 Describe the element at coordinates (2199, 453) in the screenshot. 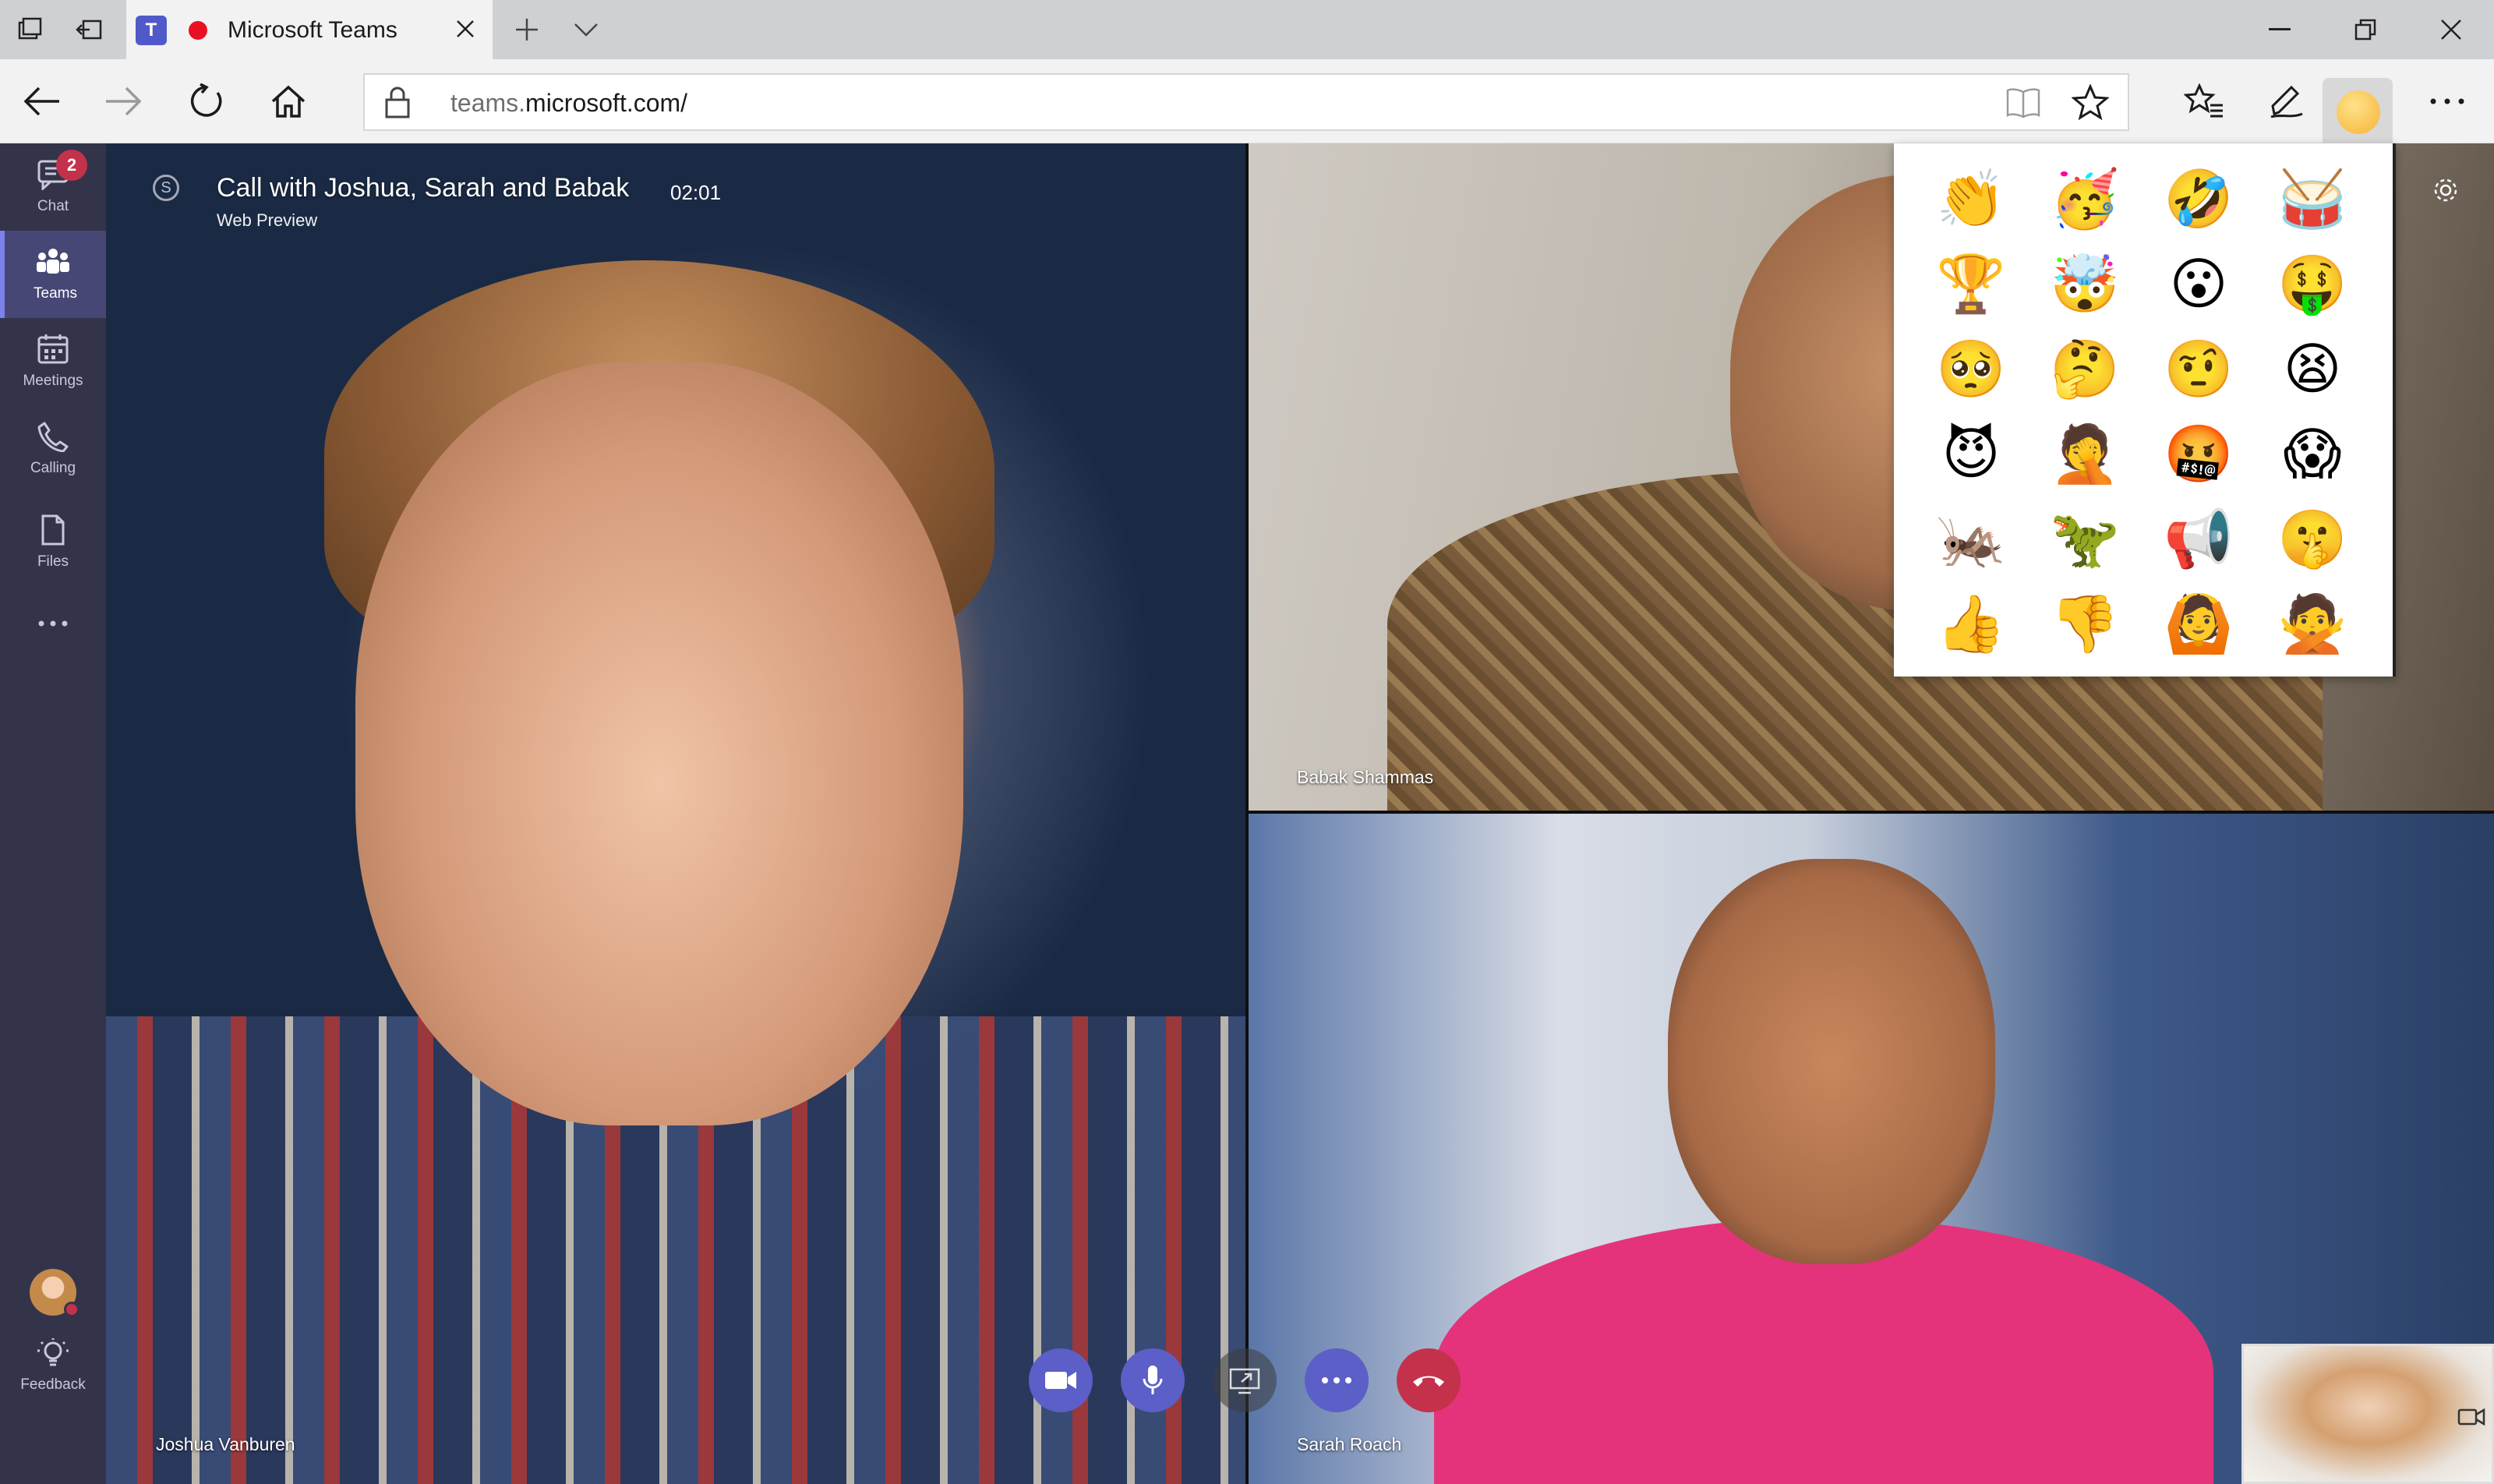

I see `emoji-option: 🤬` at that location.